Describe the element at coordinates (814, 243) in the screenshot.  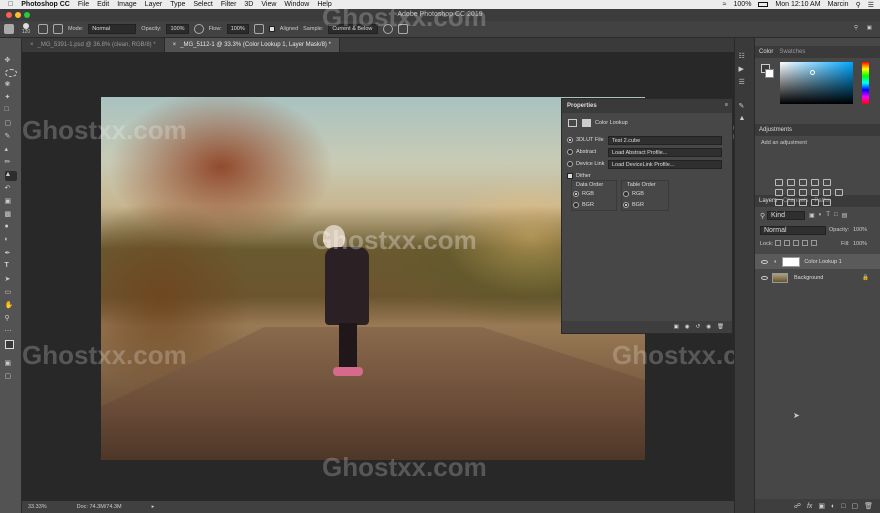
I see `lock-all-icon` at that location.